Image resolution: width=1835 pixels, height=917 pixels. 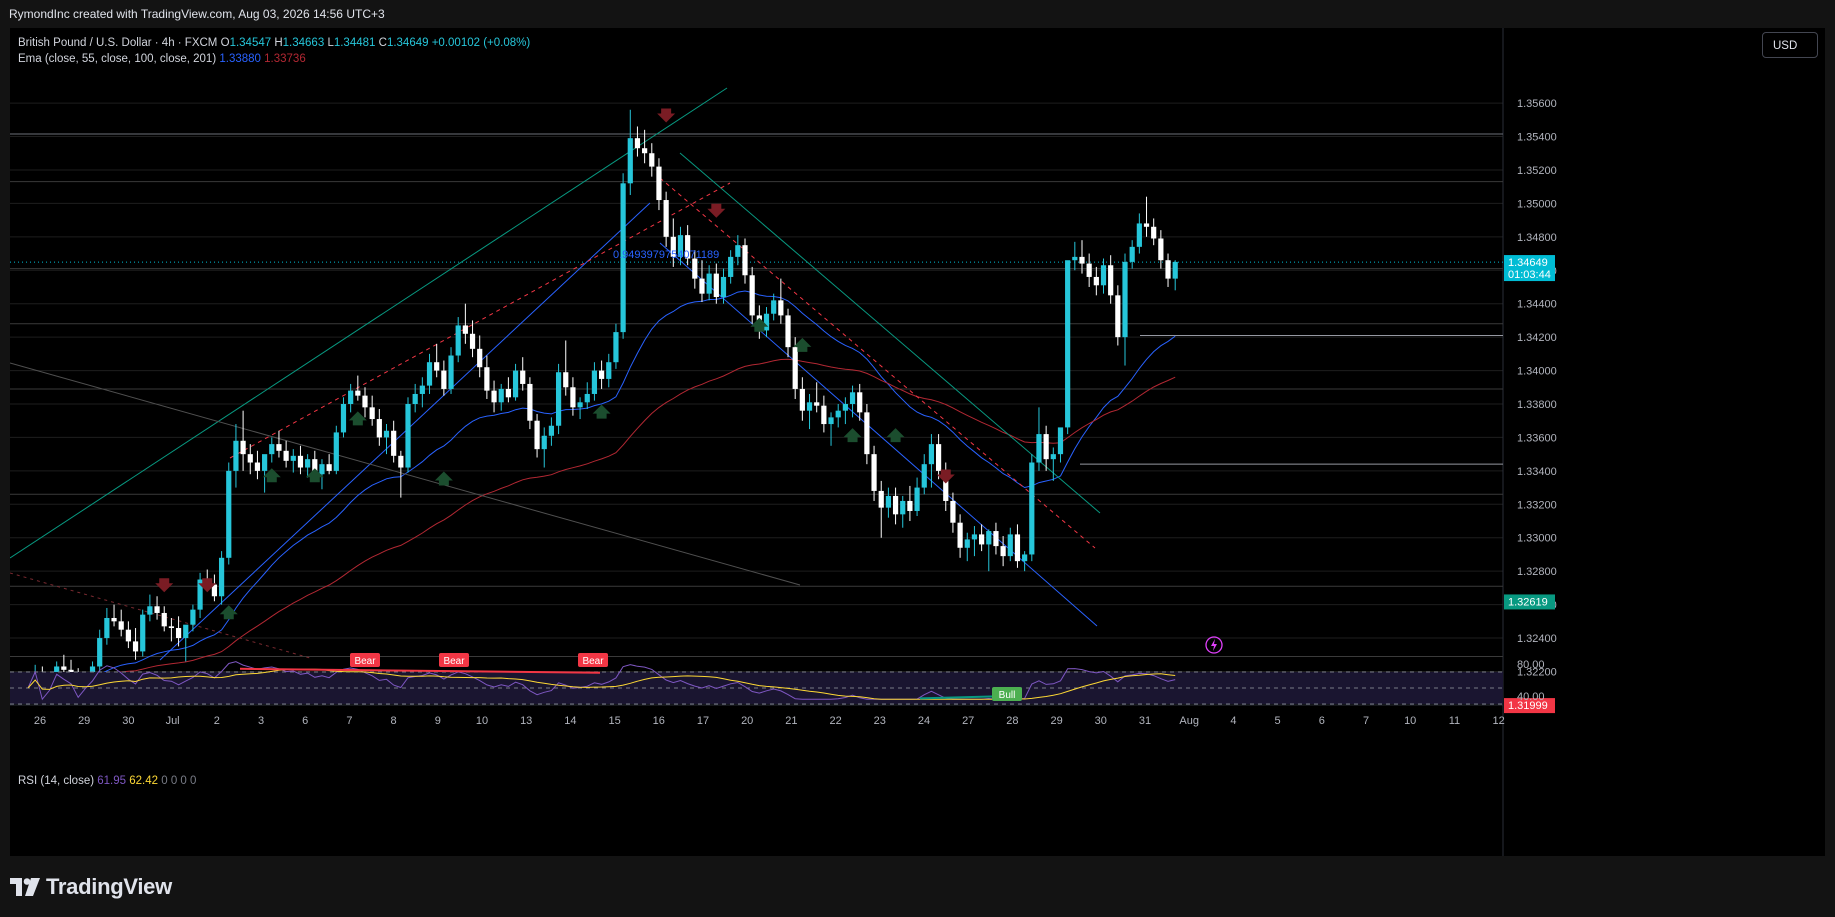 What do you see at coordinates (1537, 338) in the screenshot?
I see `price-tick-label: 1.34200` at bounding box center [1537, 338].